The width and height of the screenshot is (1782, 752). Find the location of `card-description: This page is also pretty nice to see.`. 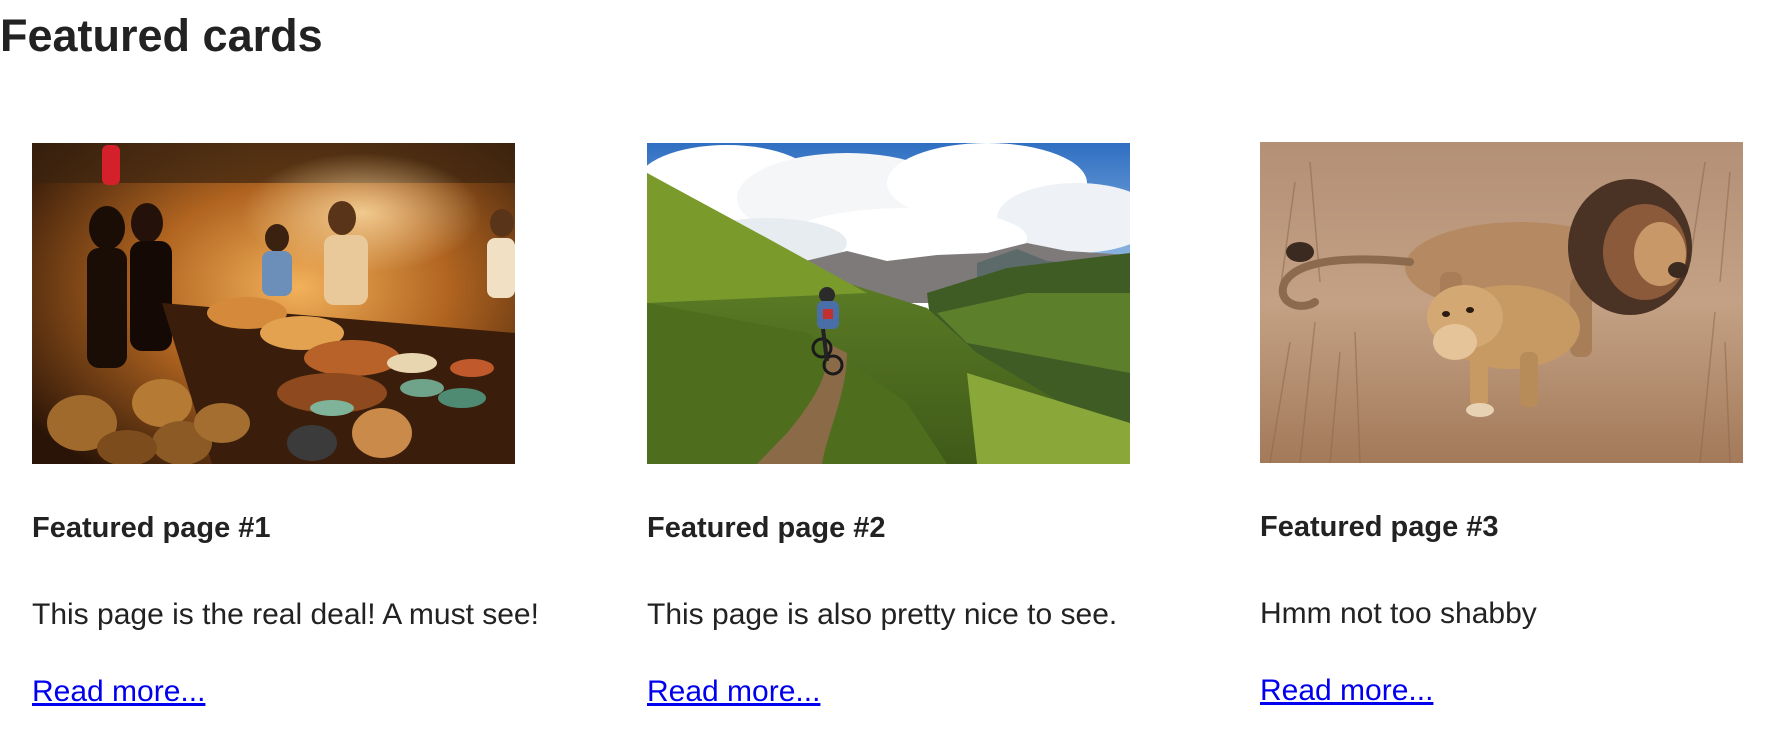

card-description: This page is also pretty nice to see. is located at coordinates (882, 614).